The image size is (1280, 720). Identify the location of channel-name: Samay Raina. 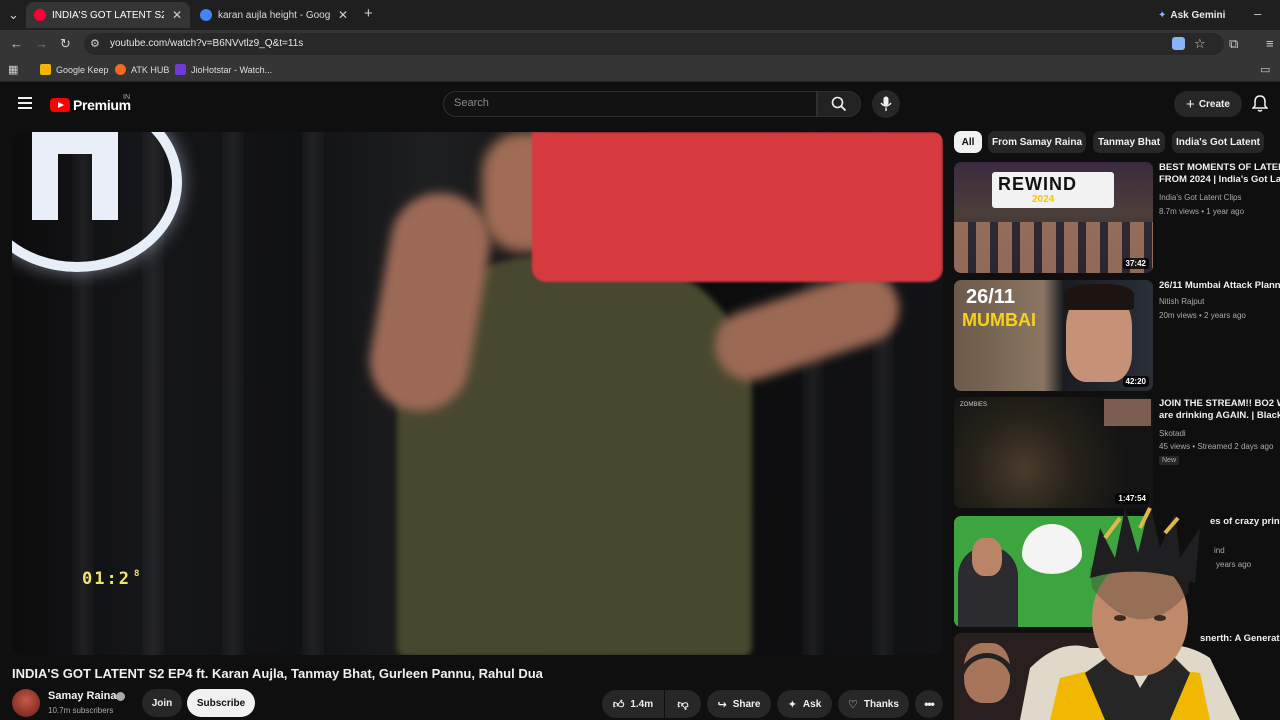
(82, 696).